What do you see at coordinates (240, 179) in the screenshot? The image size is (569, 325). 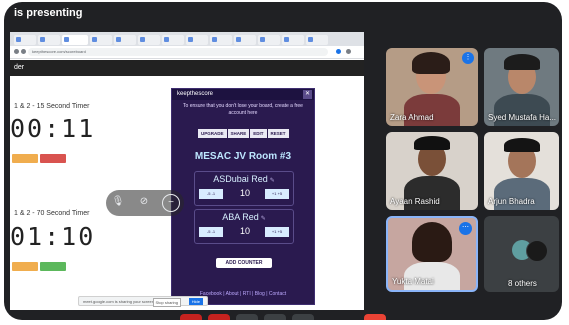 I see `team-name-text: ASDubai Red` at bounding box center [240, 179].